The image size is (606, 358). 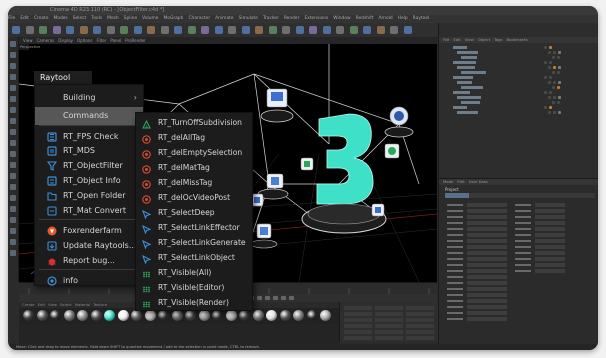 I want to click on raytool-command-rt-turnoffsubdivision: RT_TurnOffSubdivision, so click(x=194, y=123).